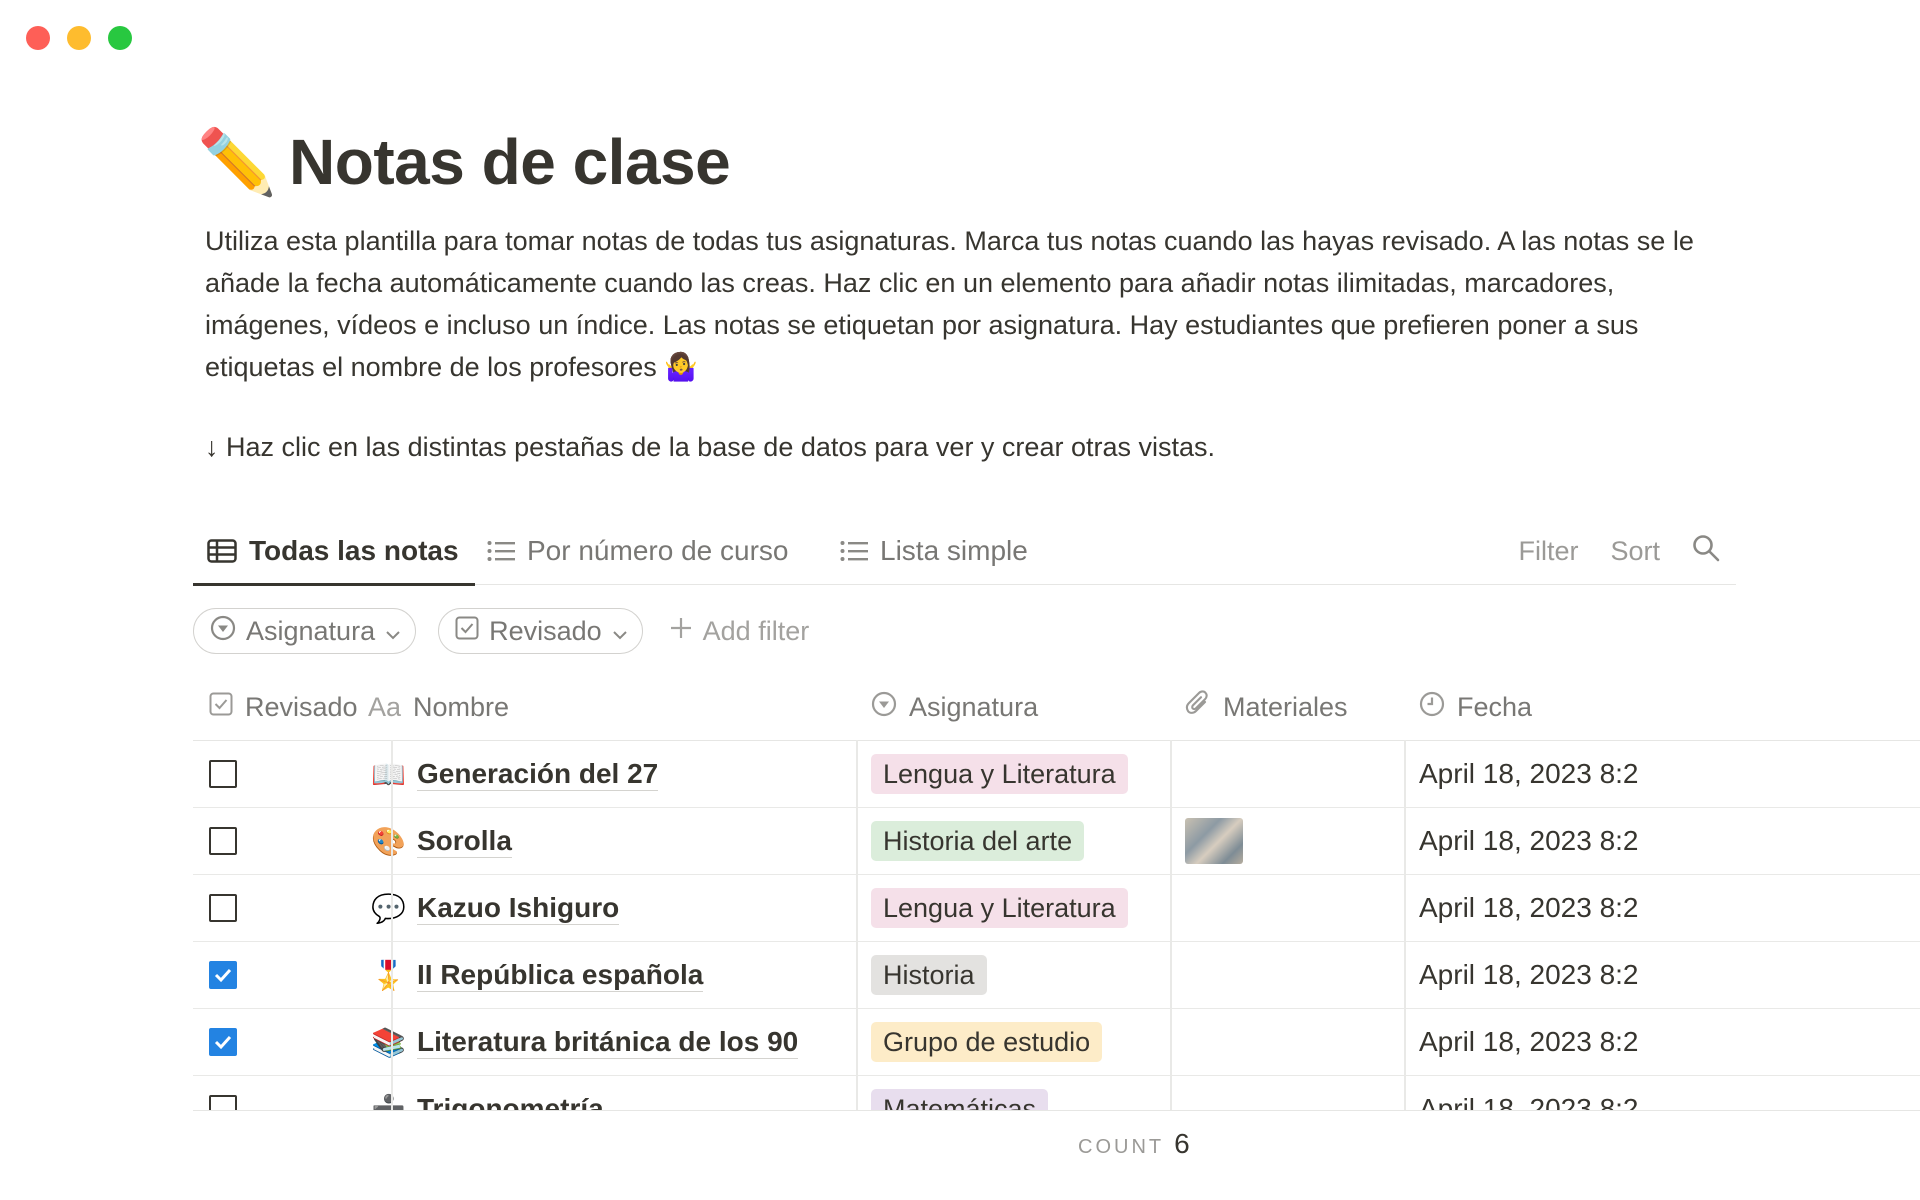 This screenshot has width=1920, height=1200. I want to click on select-icon, so click(223, 631).